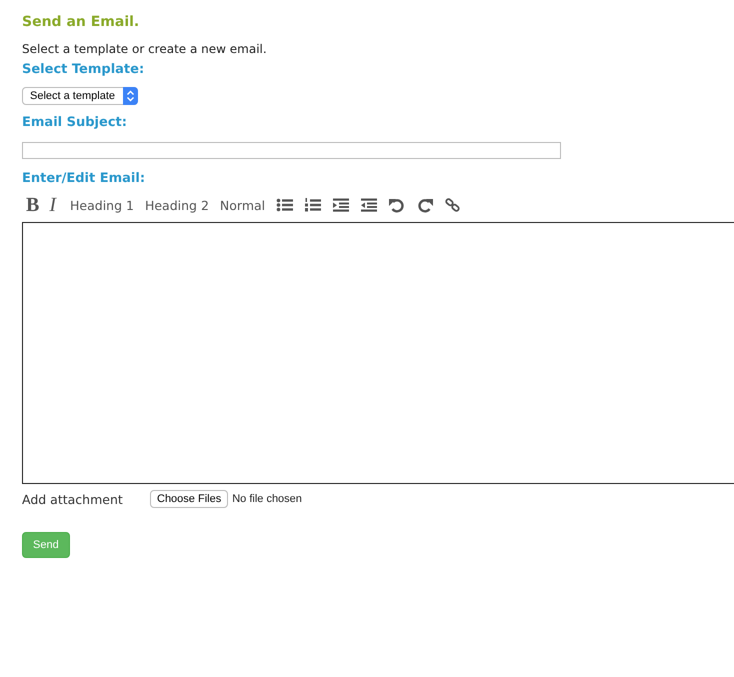  What do you see at coordinates (341, 205) in the screenshot?
I see `indent-icon` at bounding box center [341, 205].